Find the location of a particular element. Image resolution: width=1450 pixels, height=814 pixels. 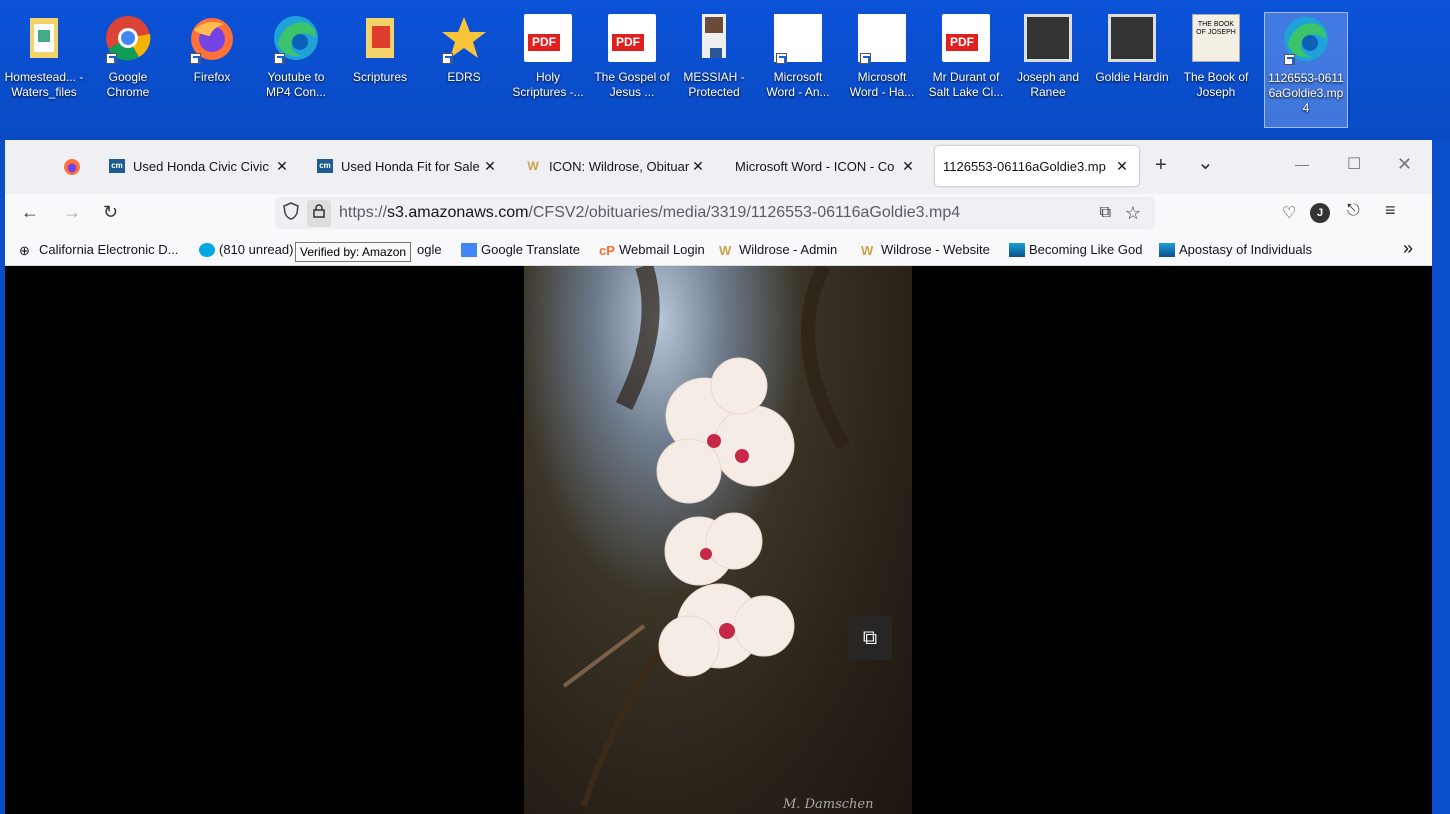

google-translate-icon is located at coordinates (469, 249).